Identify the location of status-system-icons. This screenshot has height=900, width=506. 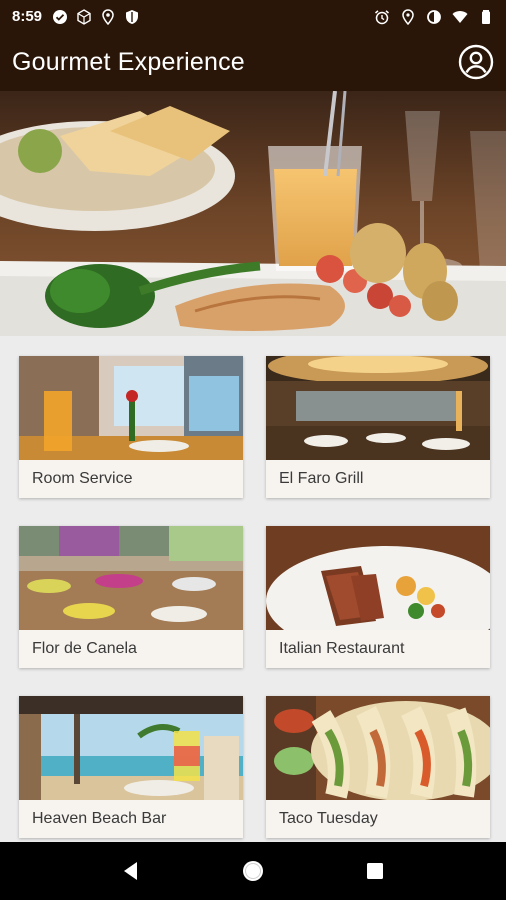
(434, 16).